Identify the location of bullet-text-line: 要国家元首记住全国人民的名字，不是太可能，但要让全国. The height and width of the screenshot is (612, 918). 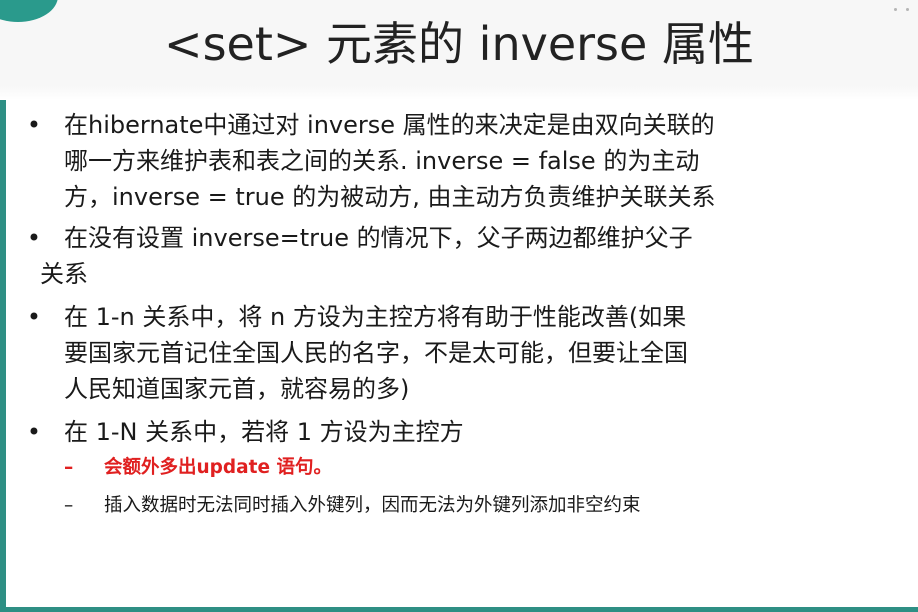
(376, 353).